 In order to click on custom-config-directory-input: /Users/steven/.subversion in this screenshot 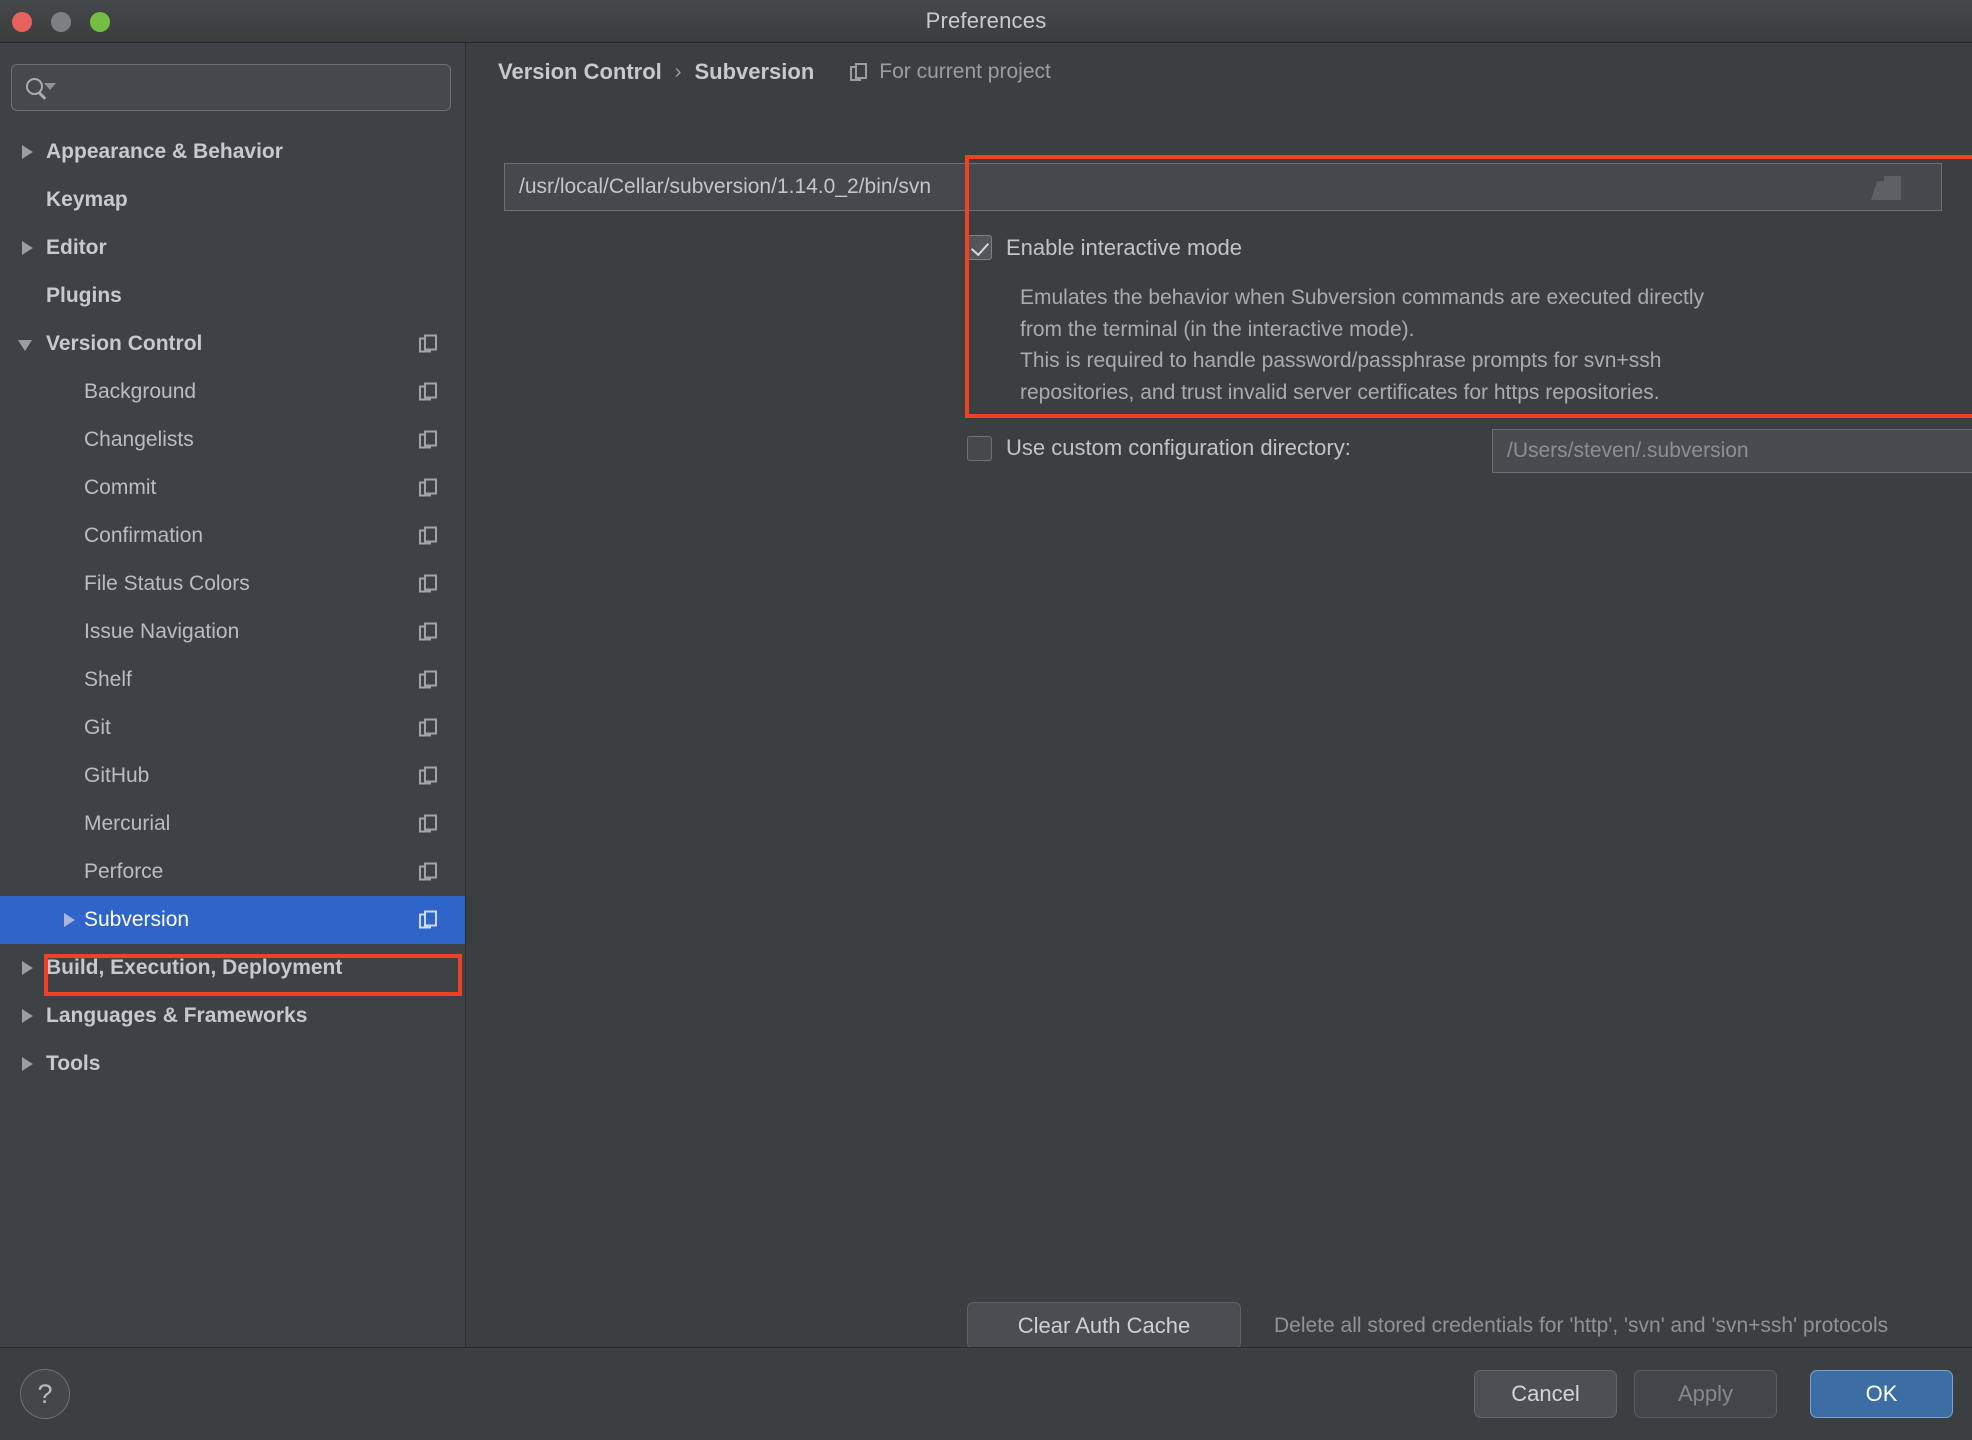, I will do `click(1732, 451)`.